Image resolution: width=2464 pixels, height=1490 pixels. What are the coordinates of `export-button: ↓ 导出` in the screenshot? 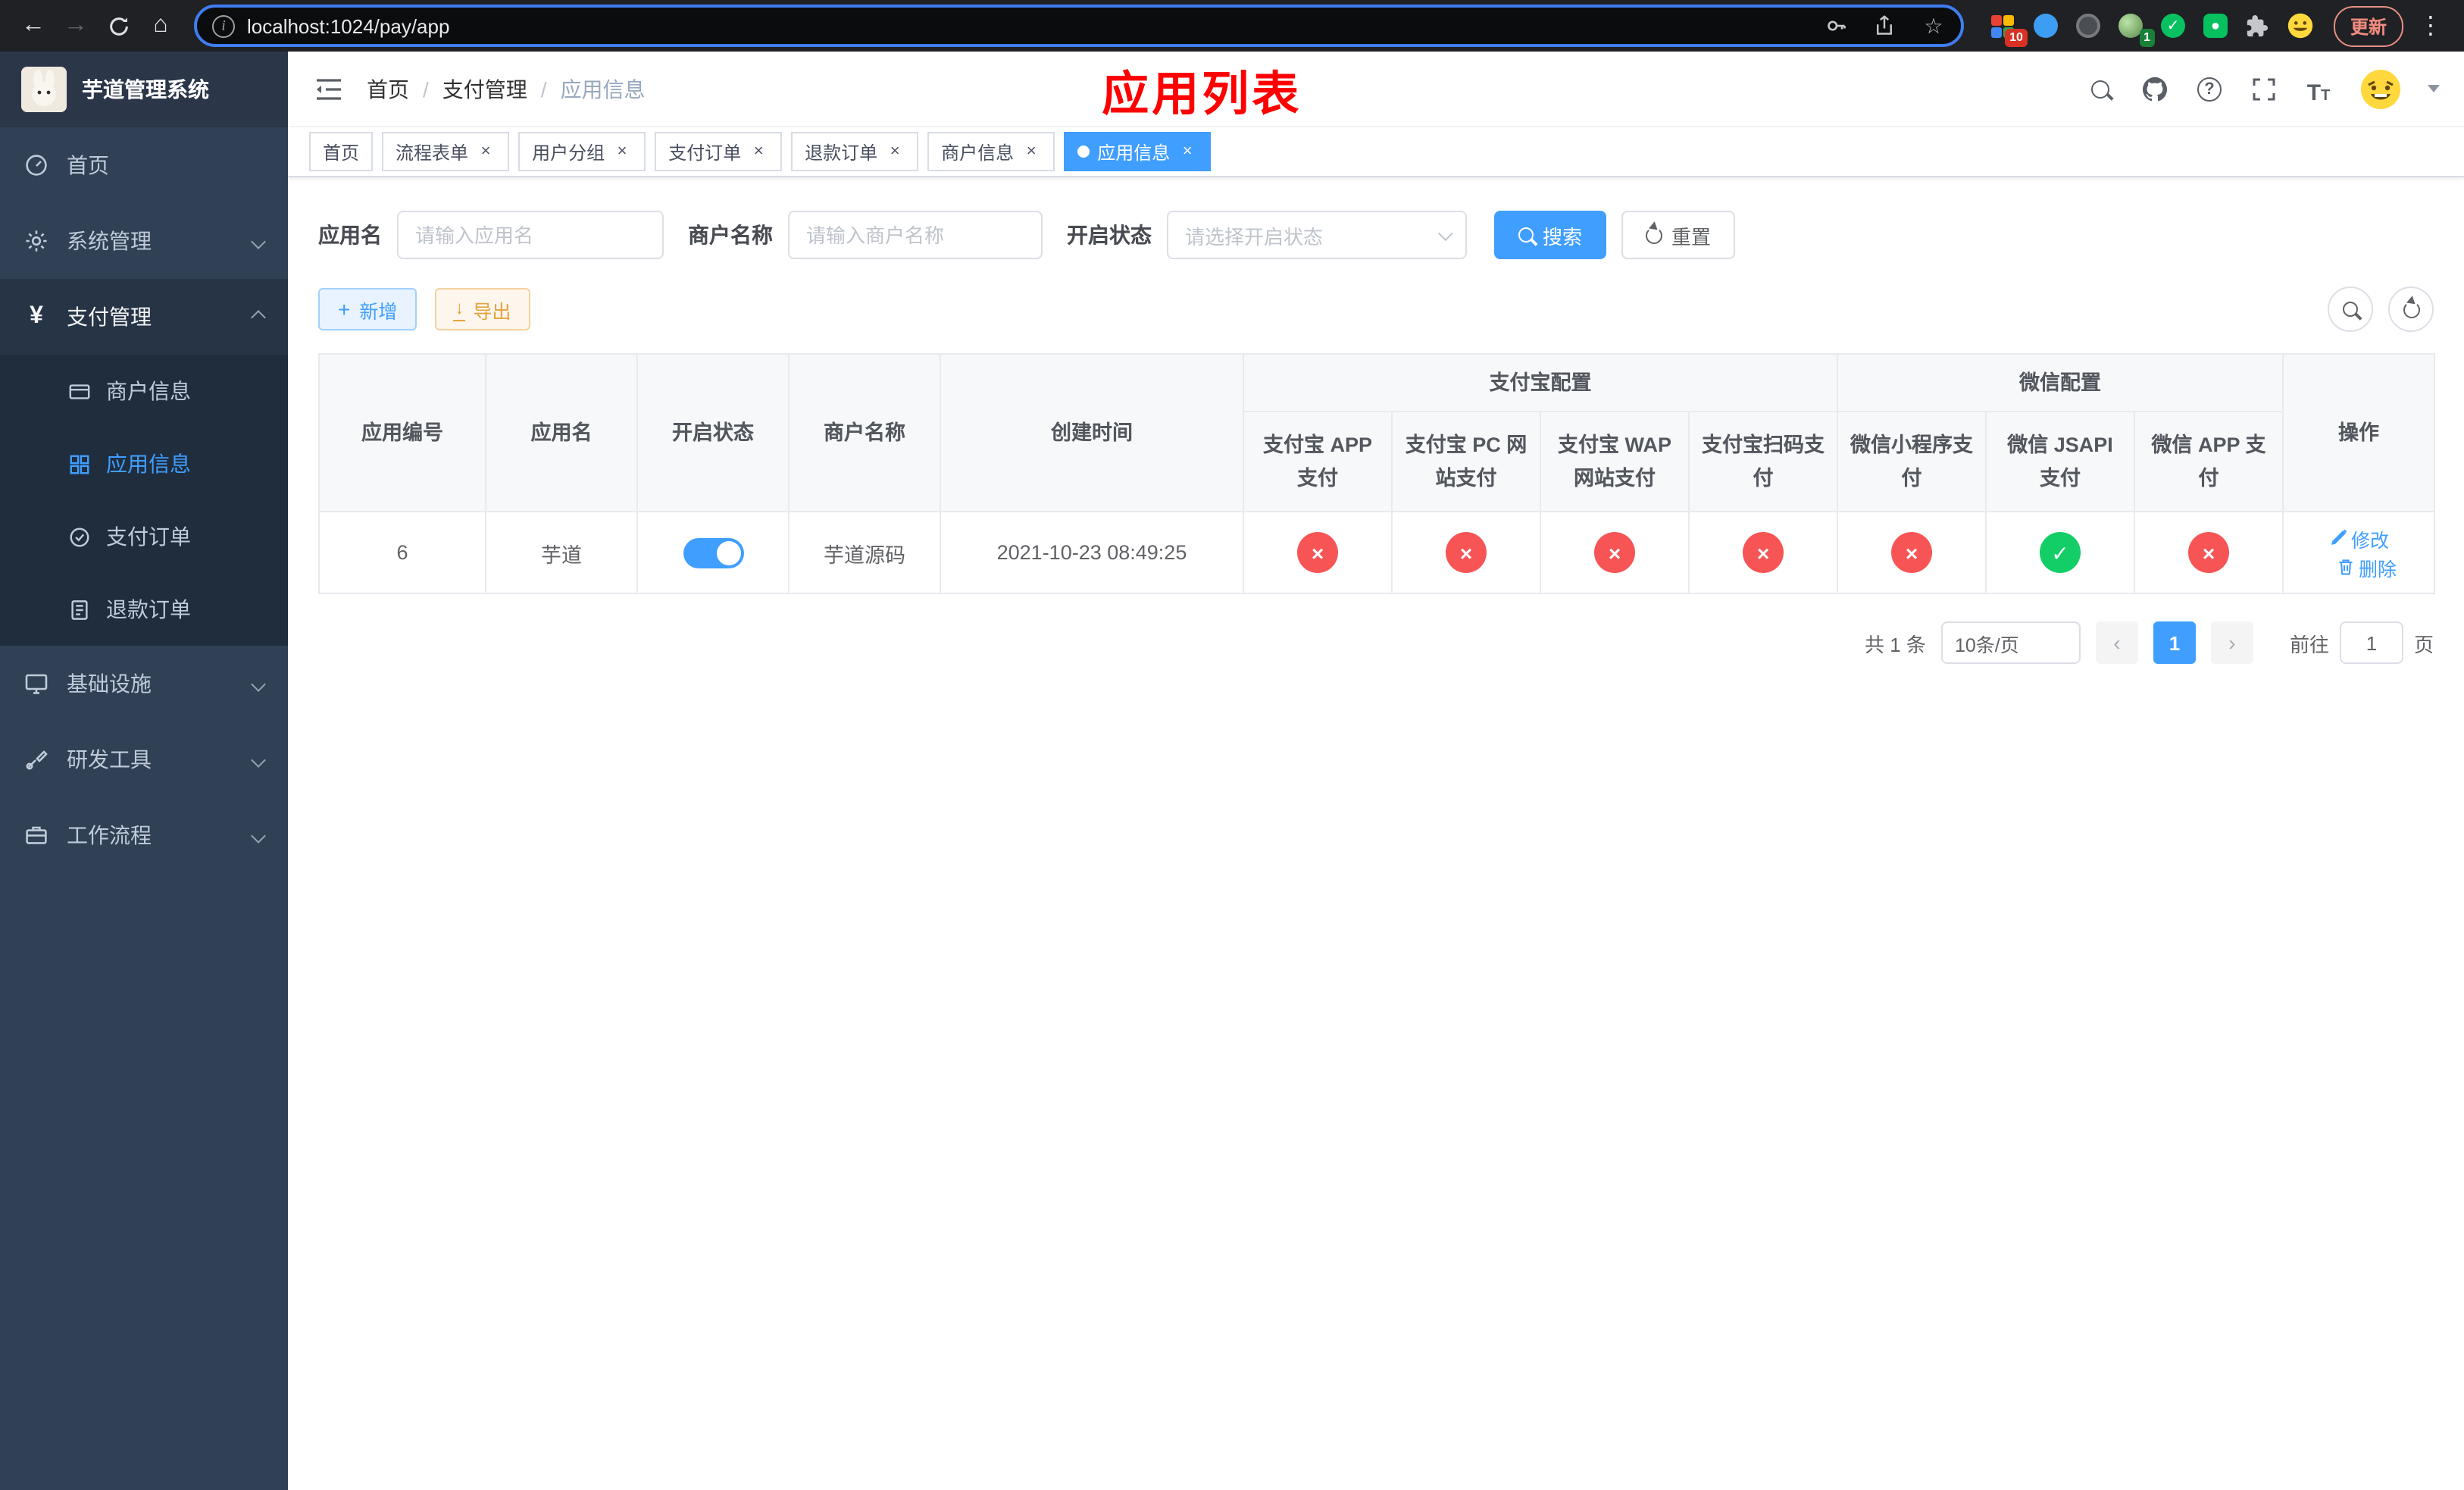 It's located at (483, 309).